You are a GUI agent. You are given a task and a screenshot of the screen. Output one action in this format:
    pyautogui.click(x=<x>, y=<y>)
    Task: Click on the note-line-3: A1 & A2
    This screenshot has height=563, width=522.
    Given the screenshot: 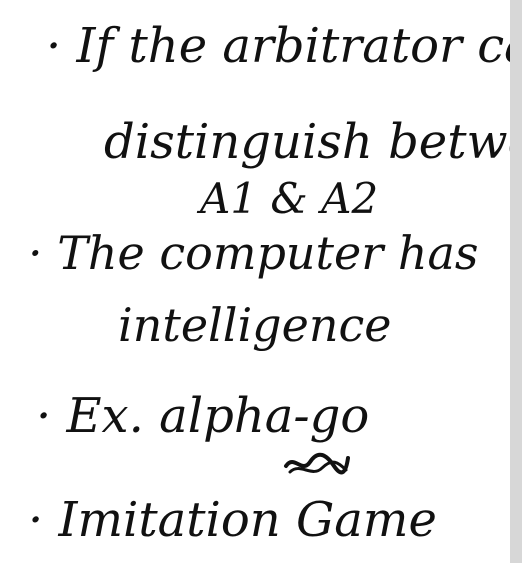 What is the action you would take?
    pyautogui.click(x=289, y=198)
    